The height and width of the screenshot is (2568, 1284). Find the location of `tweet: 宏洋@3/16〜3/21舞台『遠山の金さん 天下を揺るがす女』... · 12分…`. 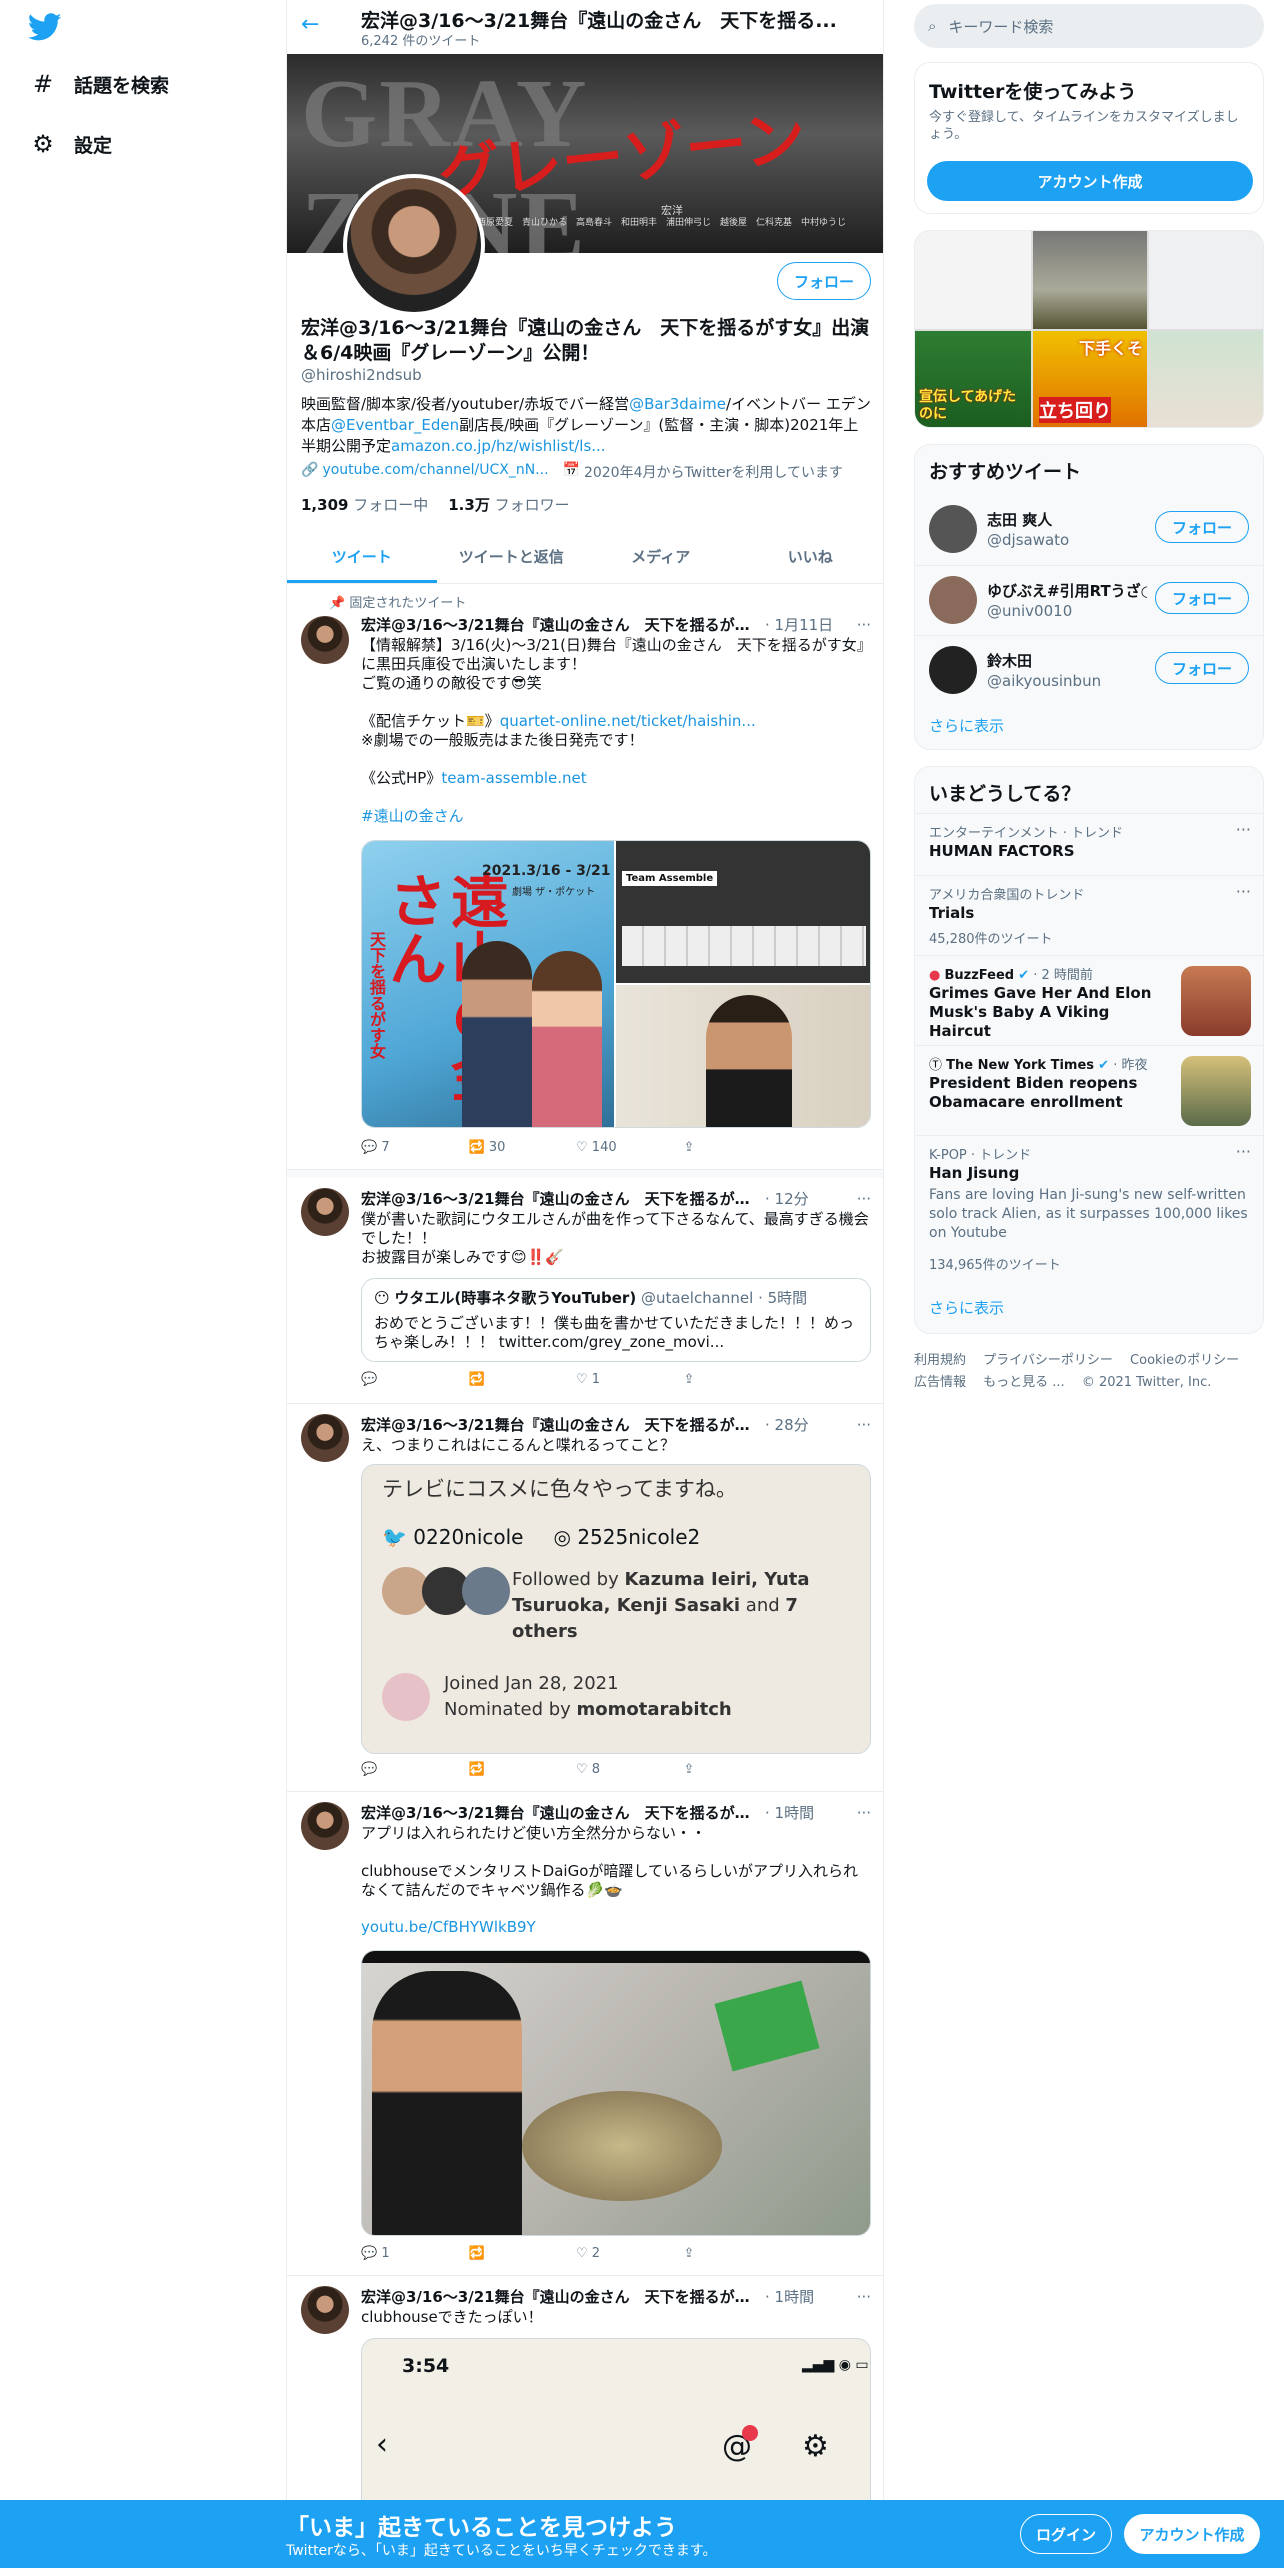

tweet: 宏洋@3/16〜3/21舞台『遠山の金さん 天下を揺るがす女』... · 12分… is located at coordinates (585, 1291).